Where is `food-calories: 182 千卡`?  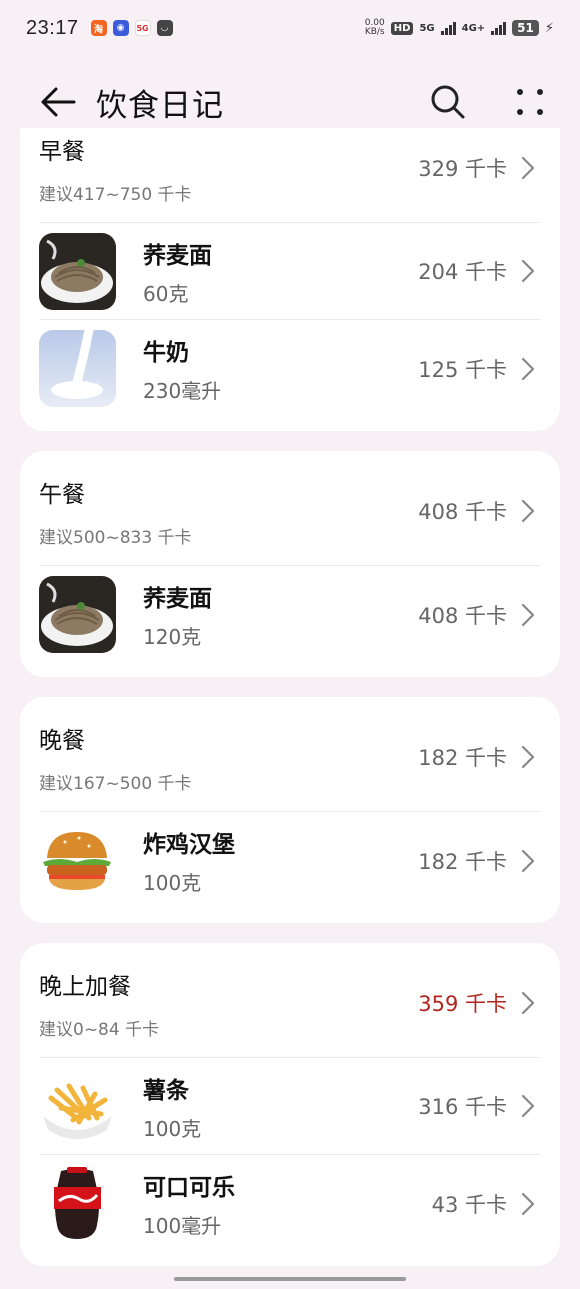 food-calories: 182 千卡 is located at coordinates (479, 861).